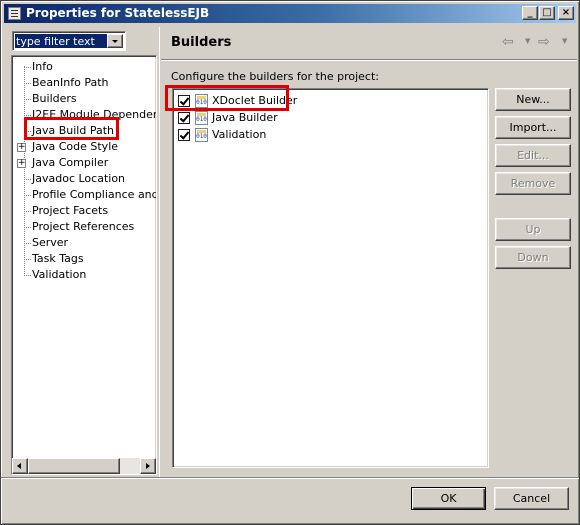  I want to click on scrollbar-thumb, so click(74, 466).